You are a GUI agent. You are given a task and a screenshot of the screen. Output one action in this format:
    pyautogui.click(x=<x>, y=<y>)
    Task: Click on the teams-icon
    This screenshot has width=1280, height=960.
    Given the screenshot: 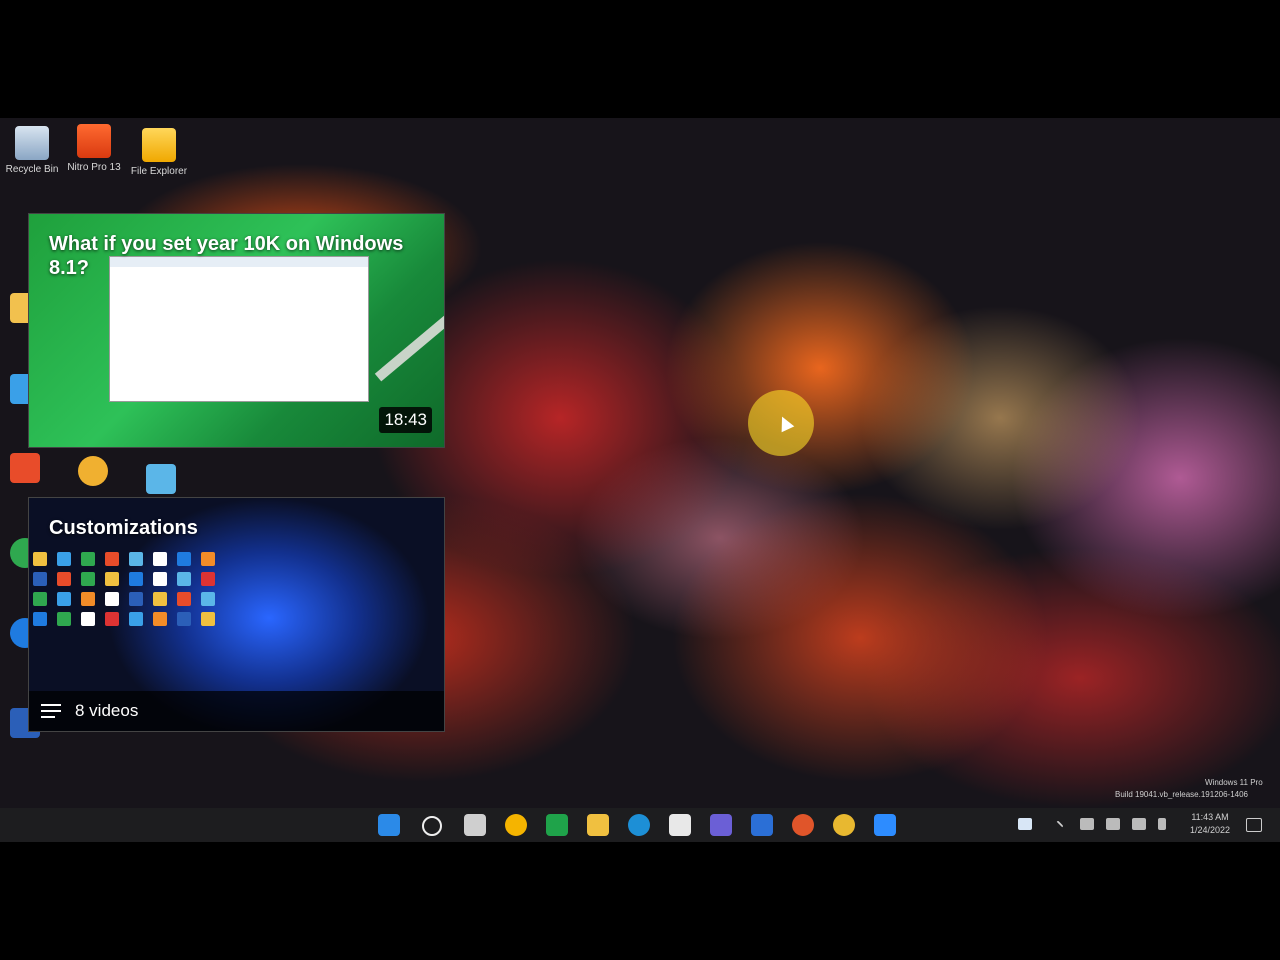 What is the action you would take?
    pyautogui.click(x=721, y=825)
    